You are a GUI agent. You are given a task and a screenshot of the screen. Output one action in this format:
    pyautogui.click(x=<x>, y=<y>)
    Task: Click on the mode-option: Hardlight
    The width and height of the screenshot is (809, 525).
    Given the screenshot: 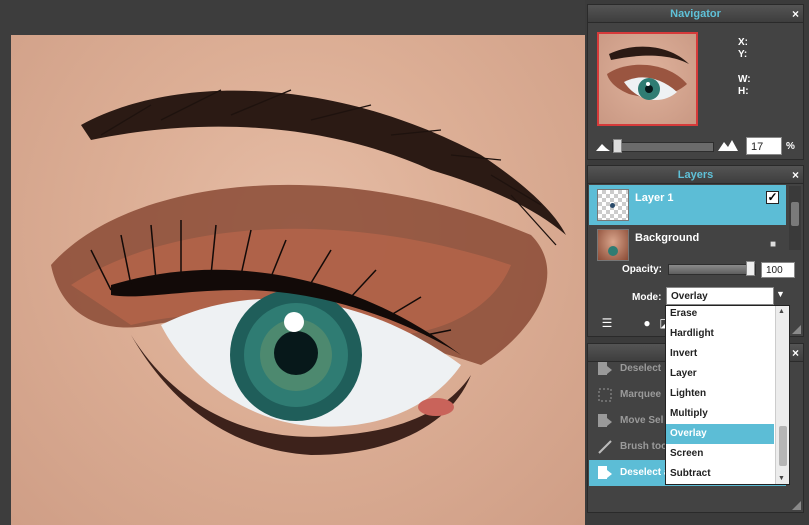 What is the action you would take?
    pyautogui.click(x=721, y=334)
    